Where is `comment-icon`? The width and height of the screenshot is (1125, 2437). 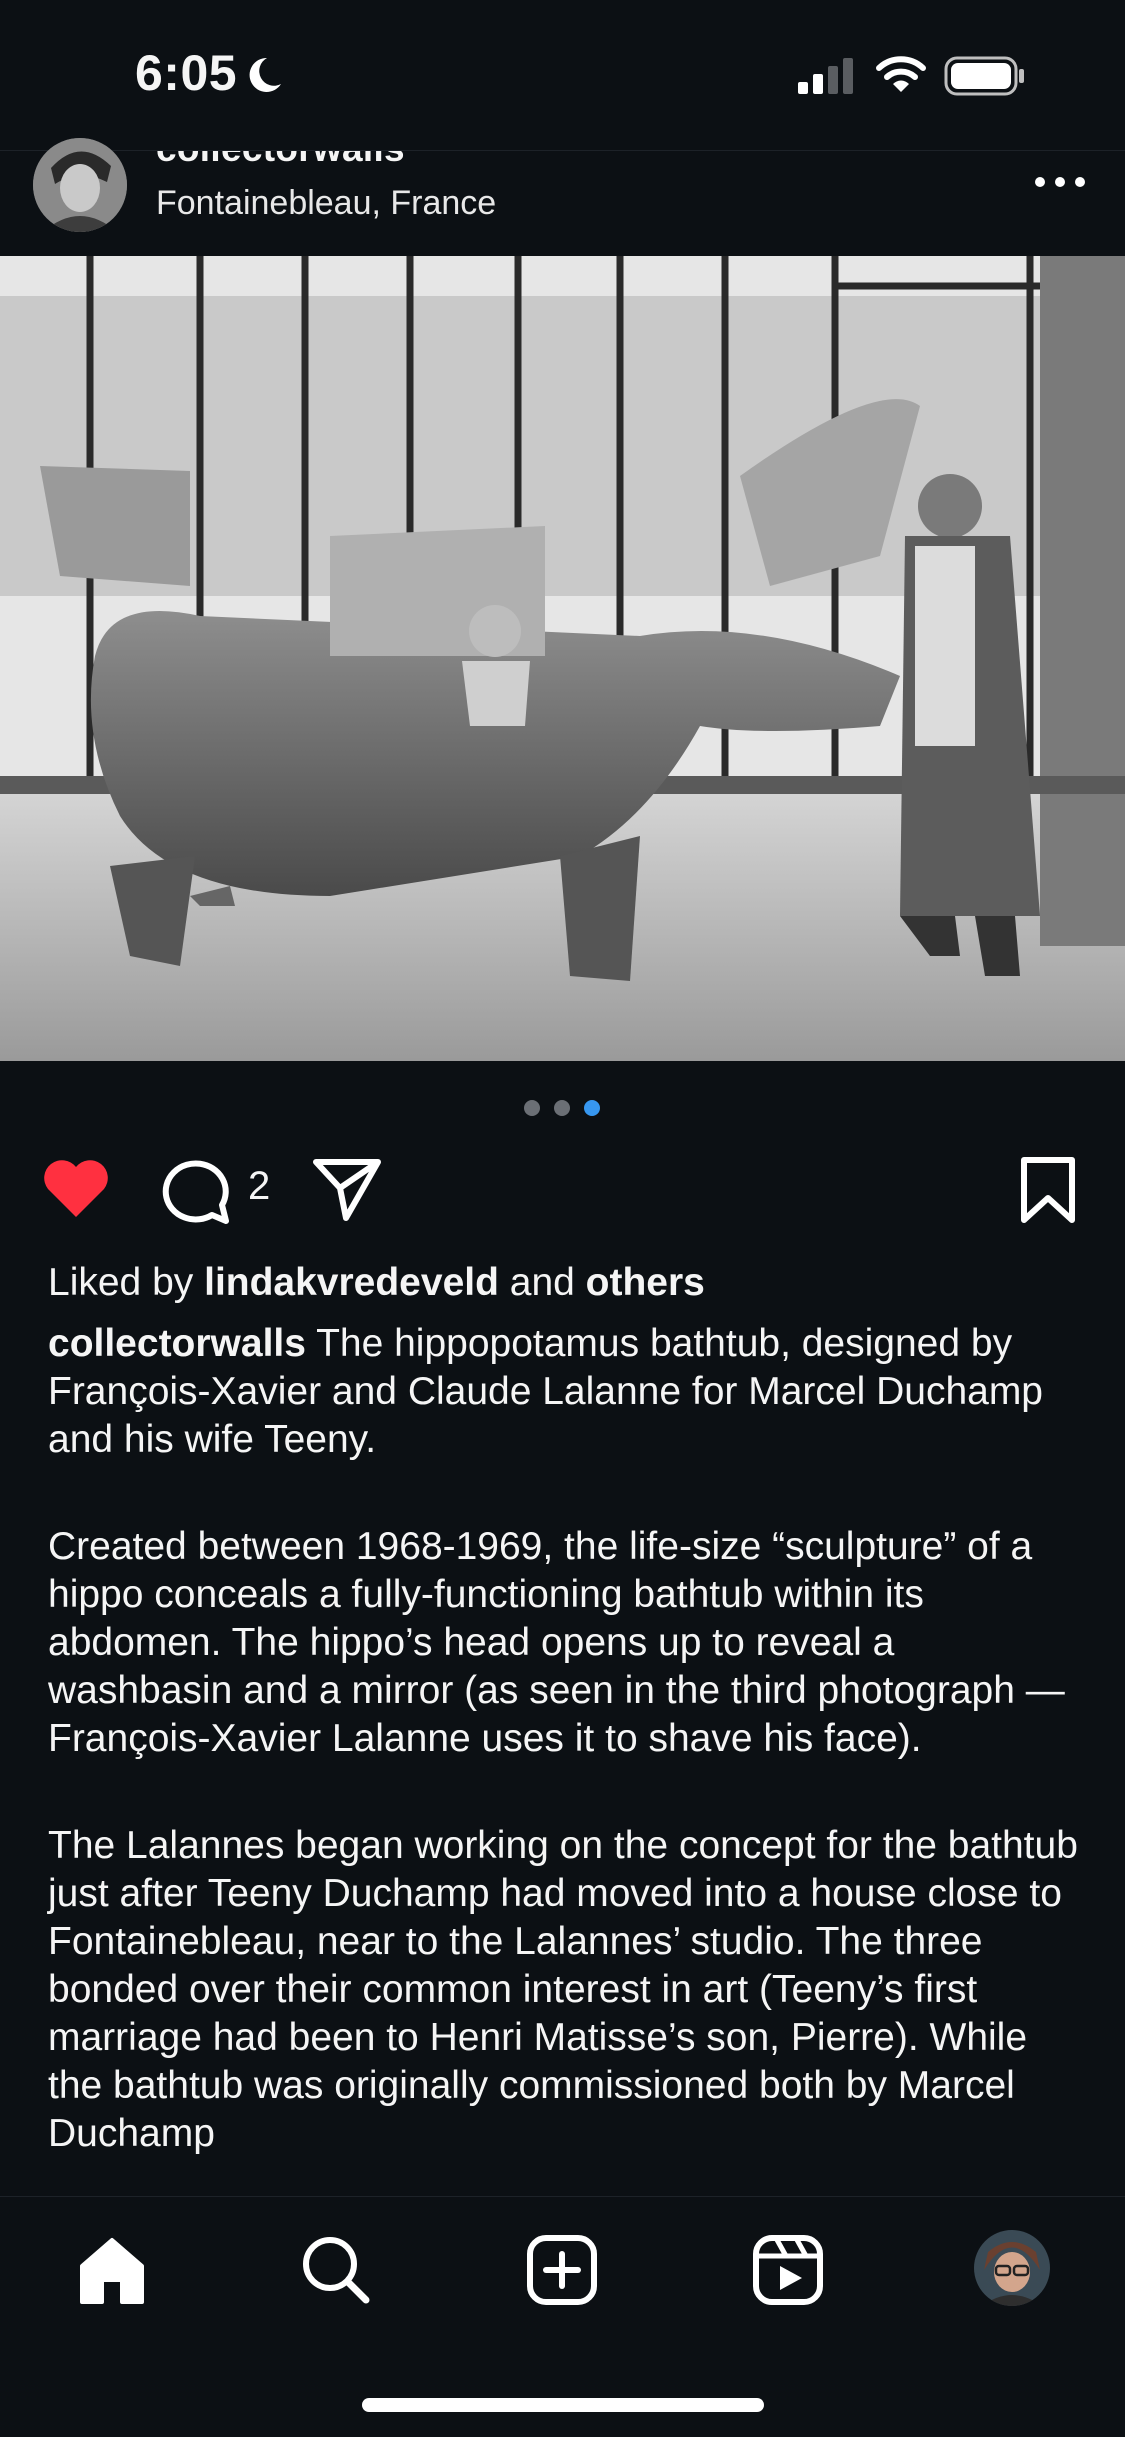 comment-icon is located at coordinates (198, 1190).